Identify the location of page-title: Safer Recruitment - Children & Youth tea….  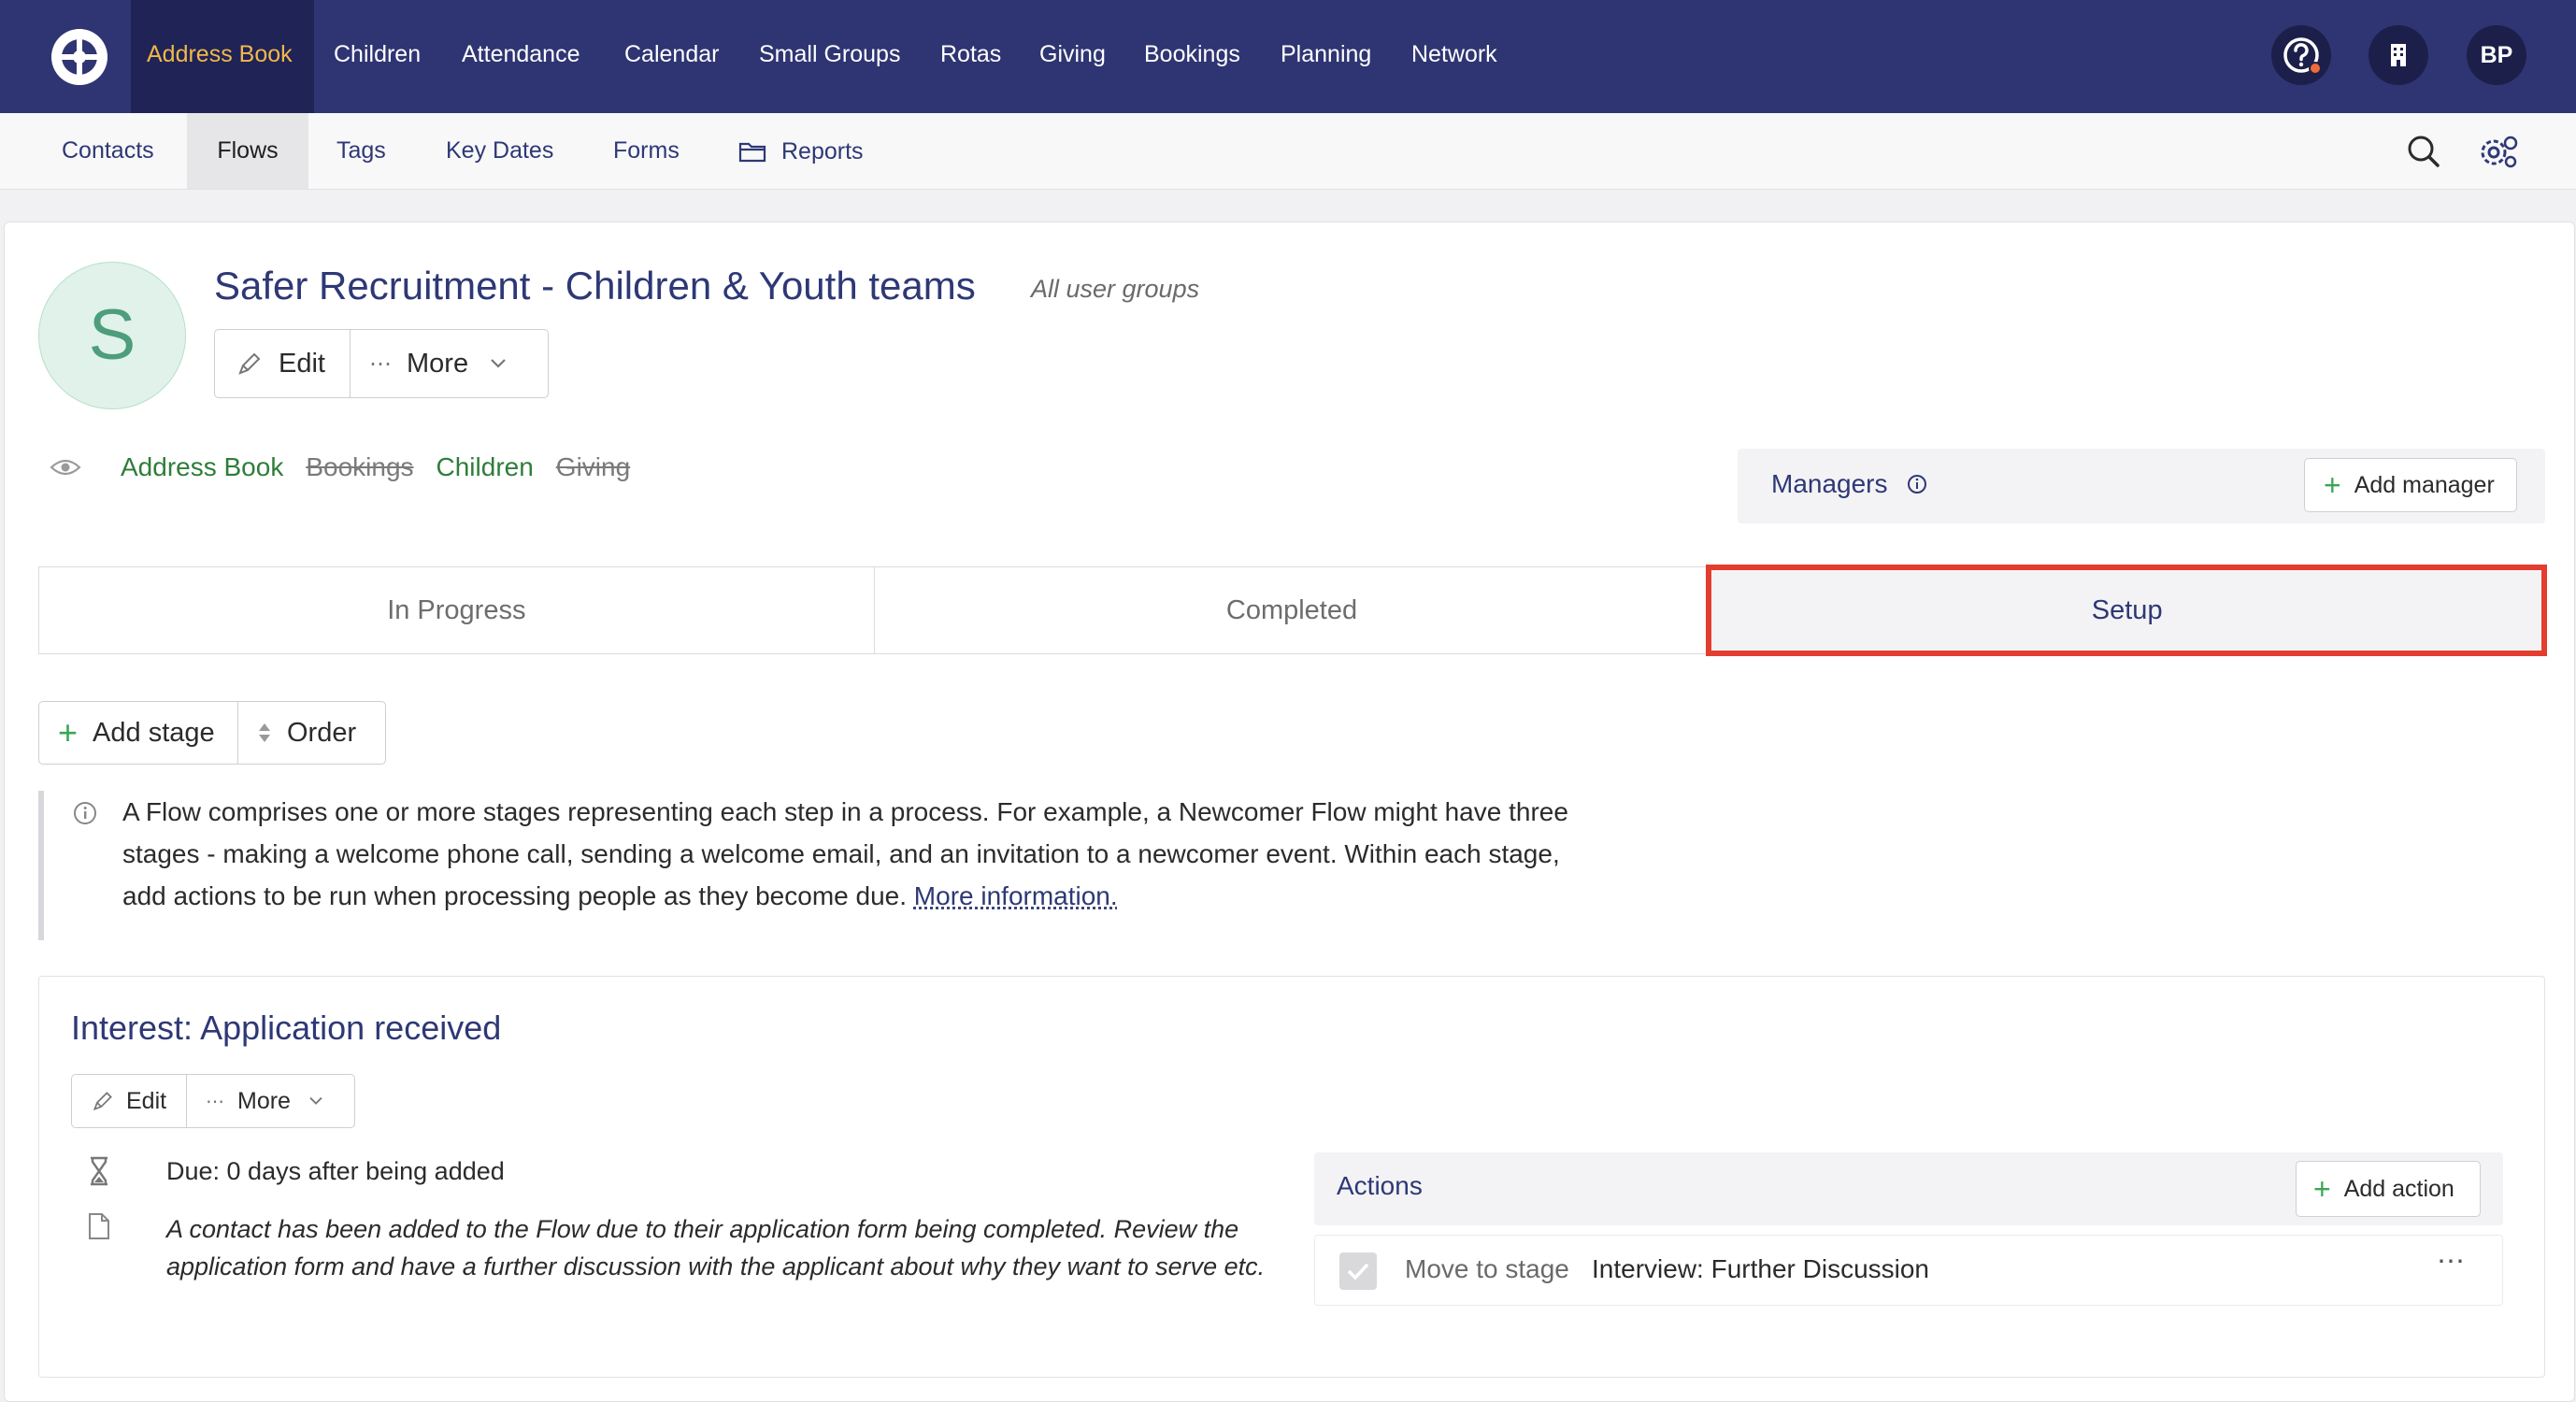
(595, 286).